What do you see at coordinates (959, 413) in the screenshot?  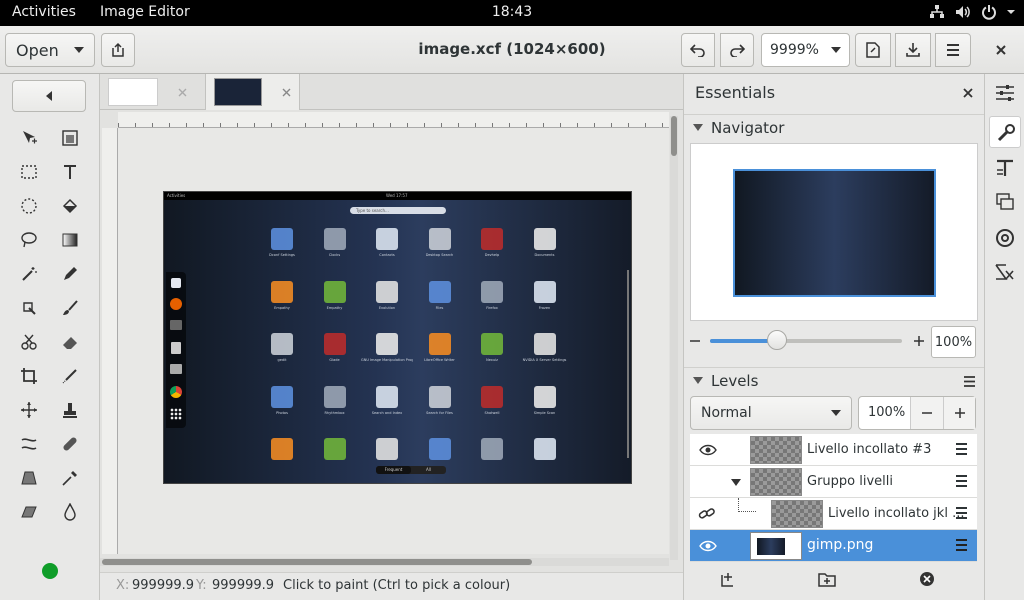 I see `opacity-increment-button` at bounding box center [959, 413].